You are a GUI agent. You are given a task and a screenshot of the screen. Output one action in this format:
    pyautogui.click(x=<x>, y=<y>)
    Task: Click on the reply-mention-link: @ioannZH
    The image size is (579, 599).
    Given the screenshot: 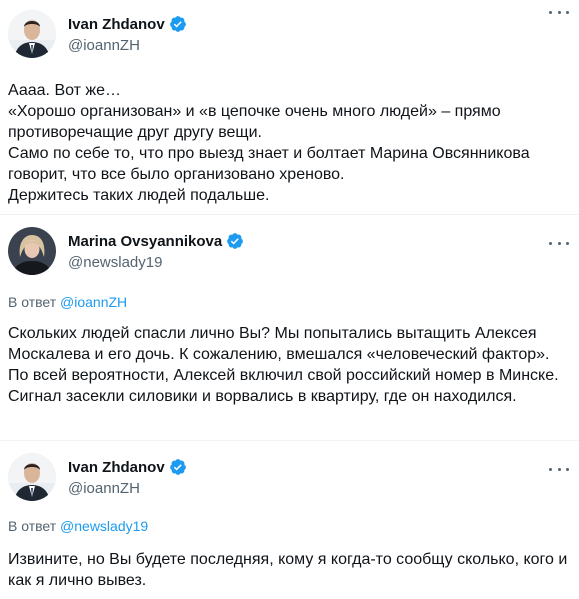 What is the action you would take?
    pyautogui.click(x=93, y=302)
    